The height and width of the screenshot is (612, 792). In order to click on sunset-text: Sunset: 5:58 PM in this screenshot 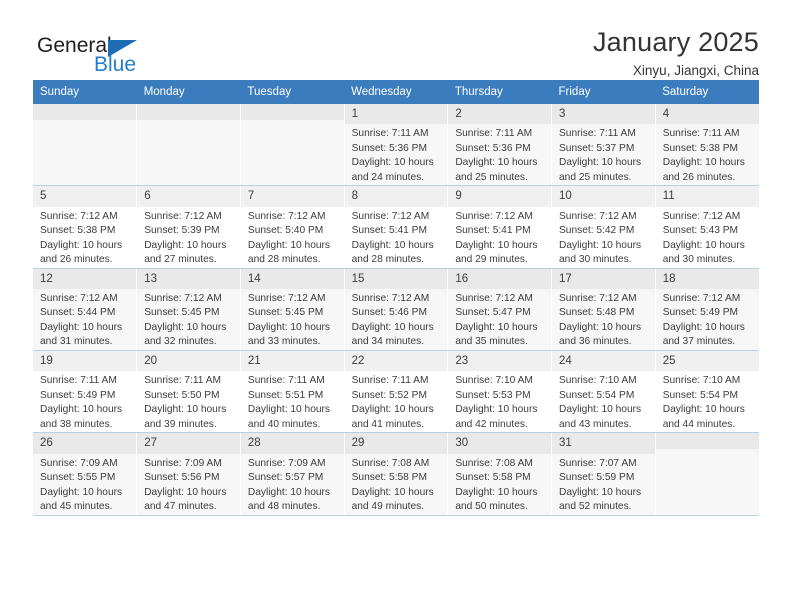, I will do `click(493, 478)`.